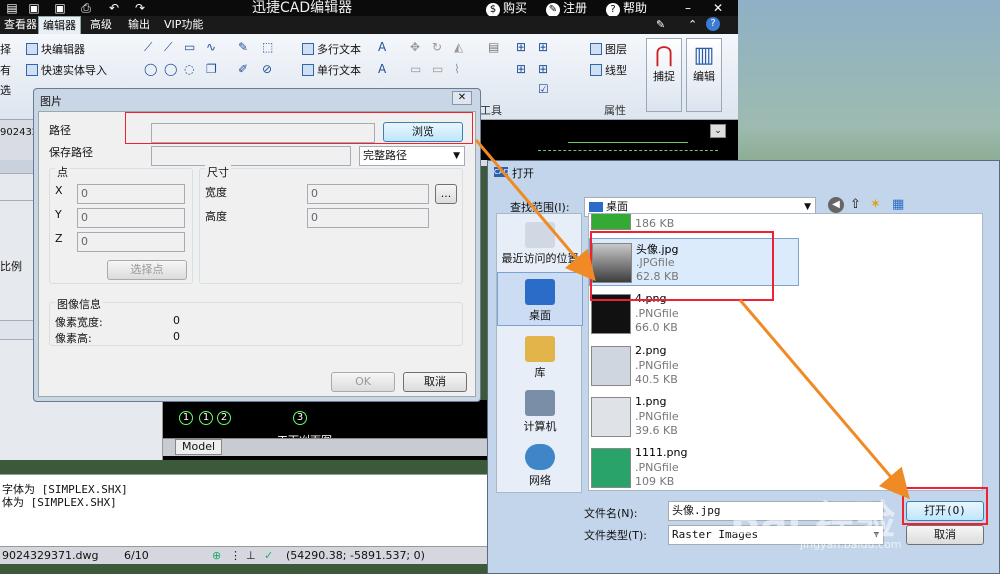 Image resolution: width=1000 pixels, height=574 pixels. Describe the element at coordinates (59, 25) in the screenshot. I see `tab-editor: 编辑器` at that location.